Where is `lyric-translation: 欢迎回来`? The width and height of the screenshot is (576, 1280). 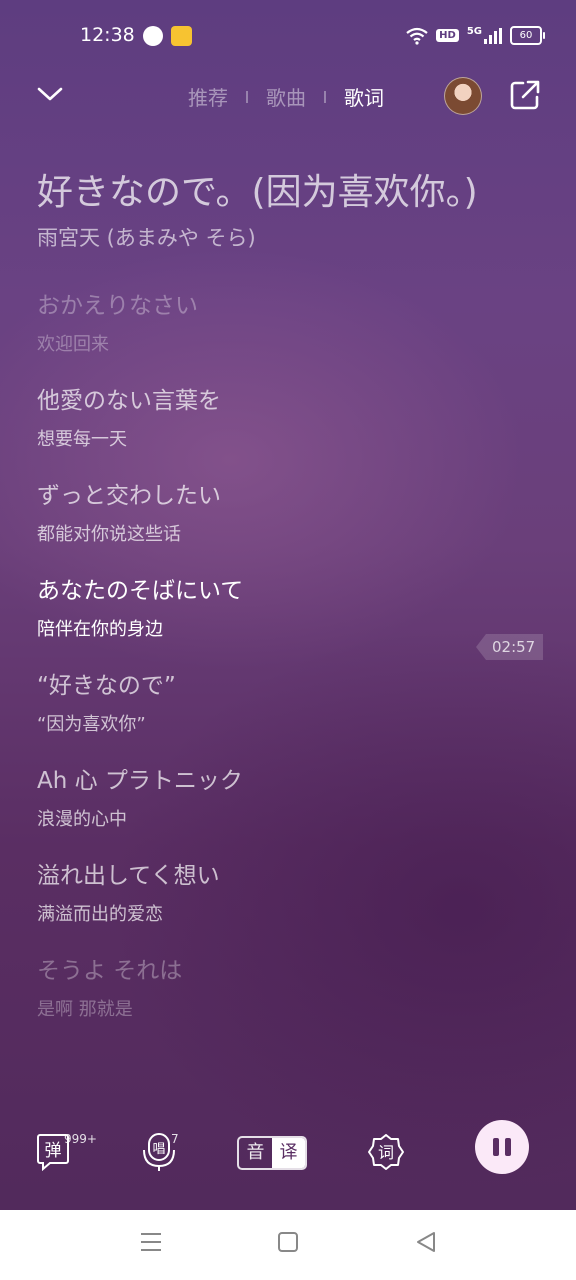 lyric-translation: 欢迎回来 is located at coordinates (73, 344).